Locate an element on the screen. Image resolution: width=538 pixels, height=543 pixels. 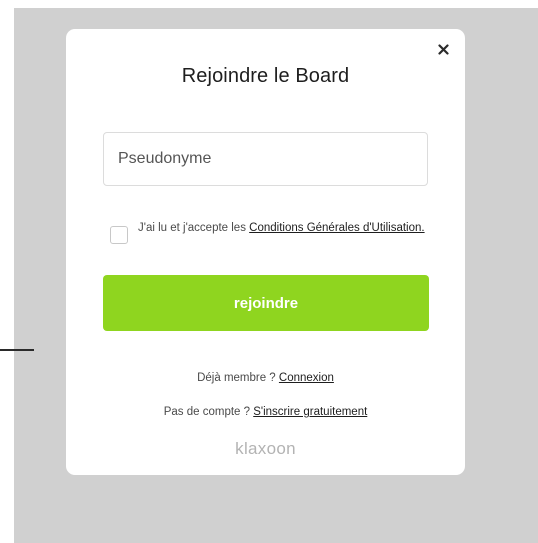
klaxoon-logo: klaxoon is located at coordinates (265, 448).